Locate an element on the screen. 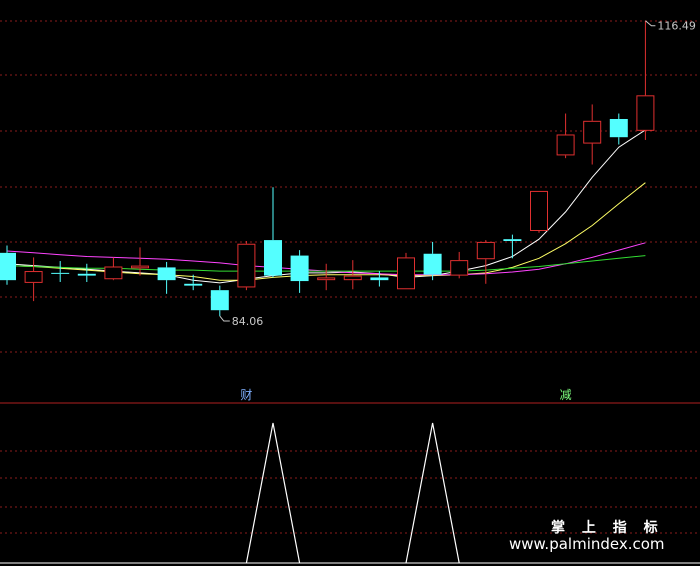 This screenshot has height=566, width=700. watermark-url: www.palmindex.com is located at coordinates (587, 544).